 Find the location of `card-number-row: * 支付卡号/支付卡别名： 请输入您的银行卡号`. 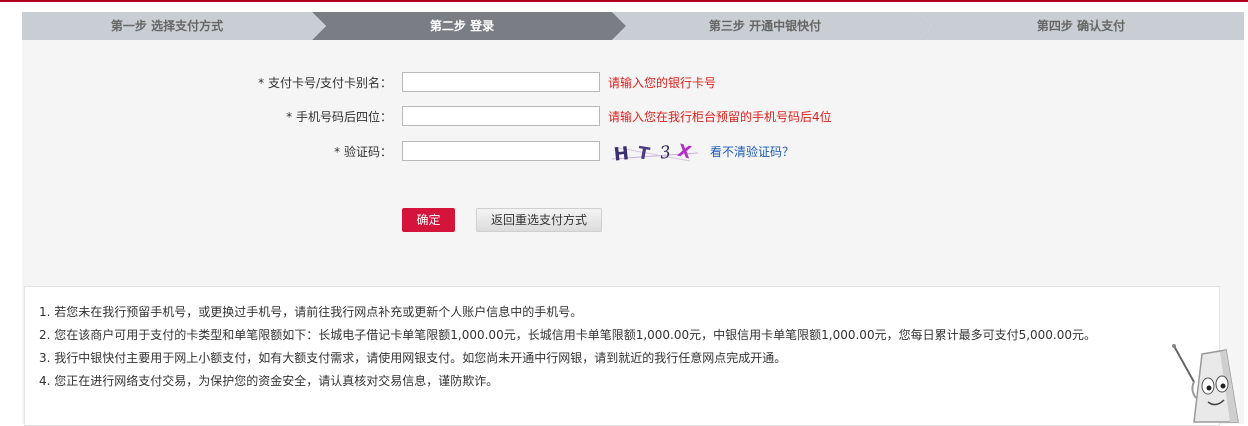

card-number-row: * 支付卡号/支付卡别名： 请输入您的银行卡号 is located at coordinates (633, 83).